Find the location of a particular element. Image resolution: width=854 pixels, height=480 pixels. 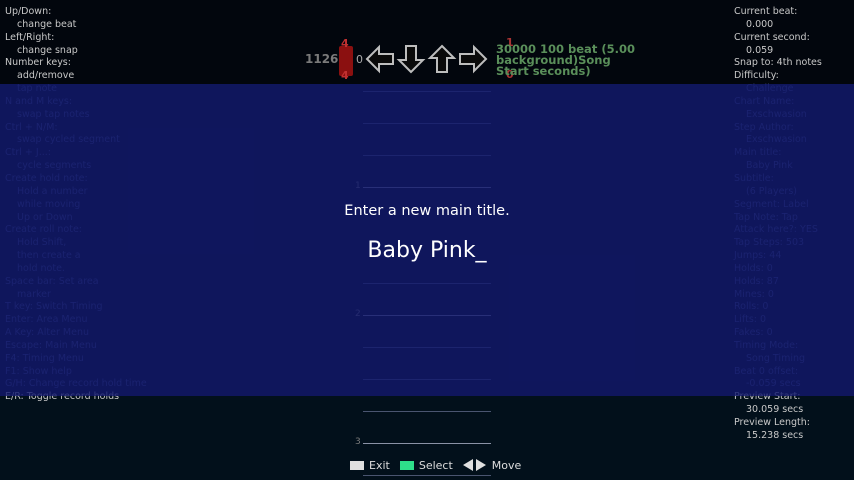

info-line: 0.000 is located at coordinates (760, 24).